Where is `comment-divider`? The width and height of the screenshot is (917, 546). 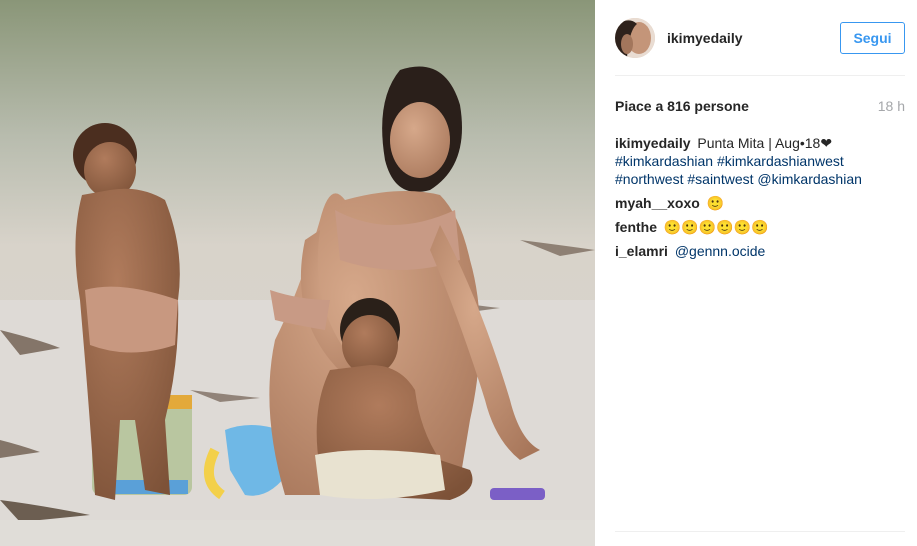 comment-divider is located at coordinates (760, 531).